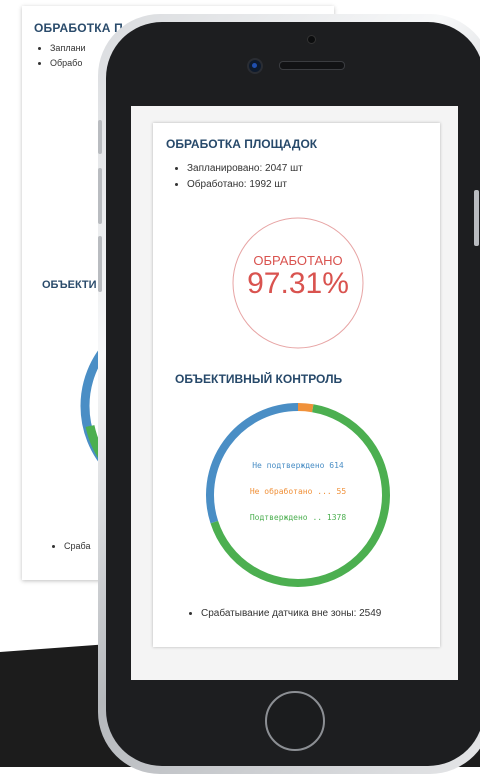 The width and height of the screenshot is (480, 774). I want to click on background-list-item: Заплани, so click(68, 48).